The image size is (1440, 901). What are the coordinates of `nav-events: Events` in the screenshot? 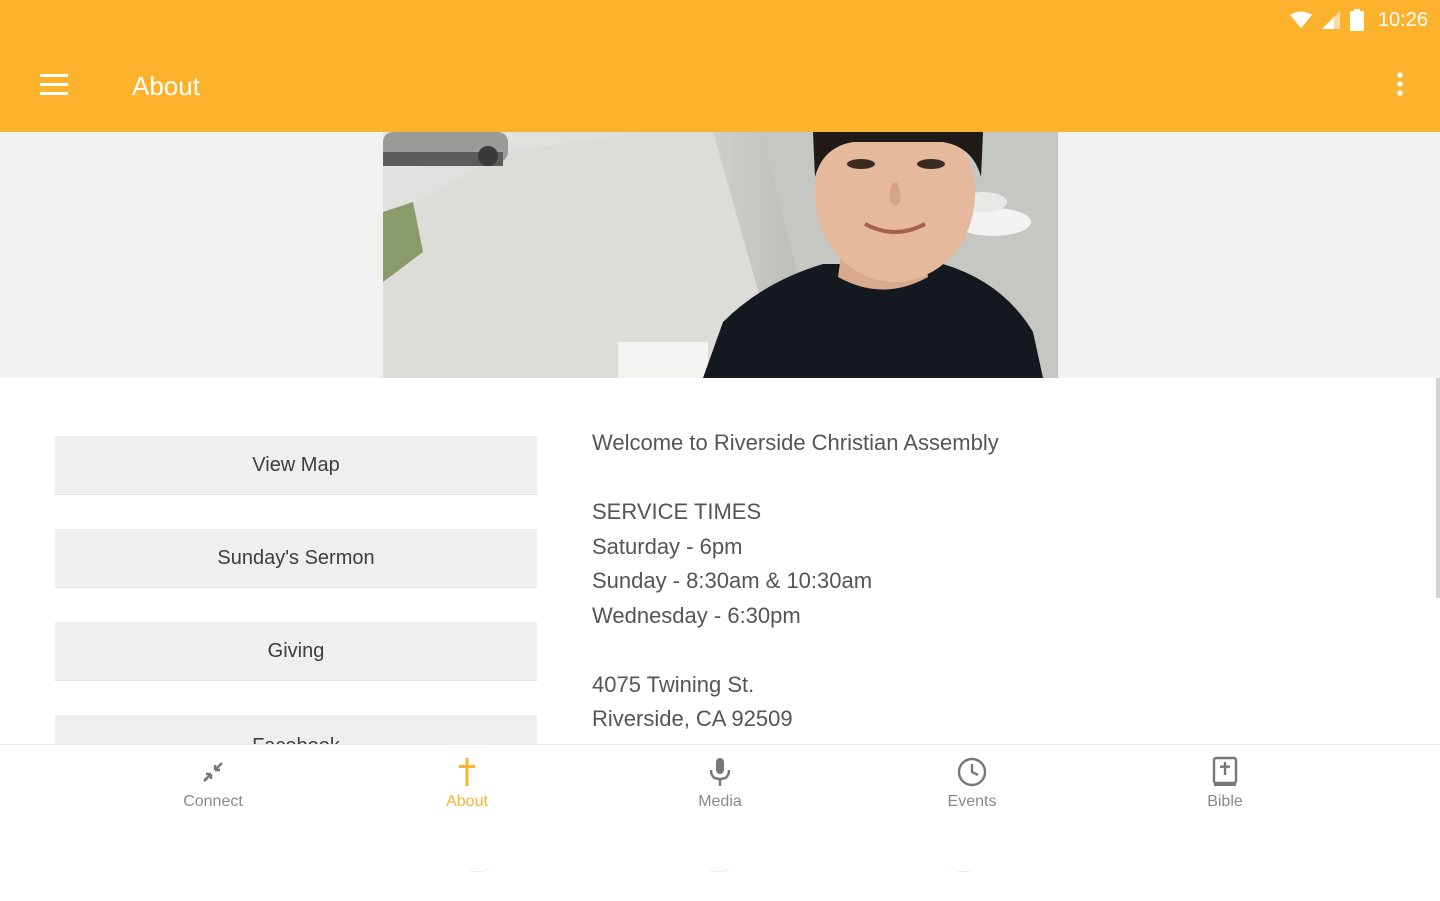 It's located at (972, 790).